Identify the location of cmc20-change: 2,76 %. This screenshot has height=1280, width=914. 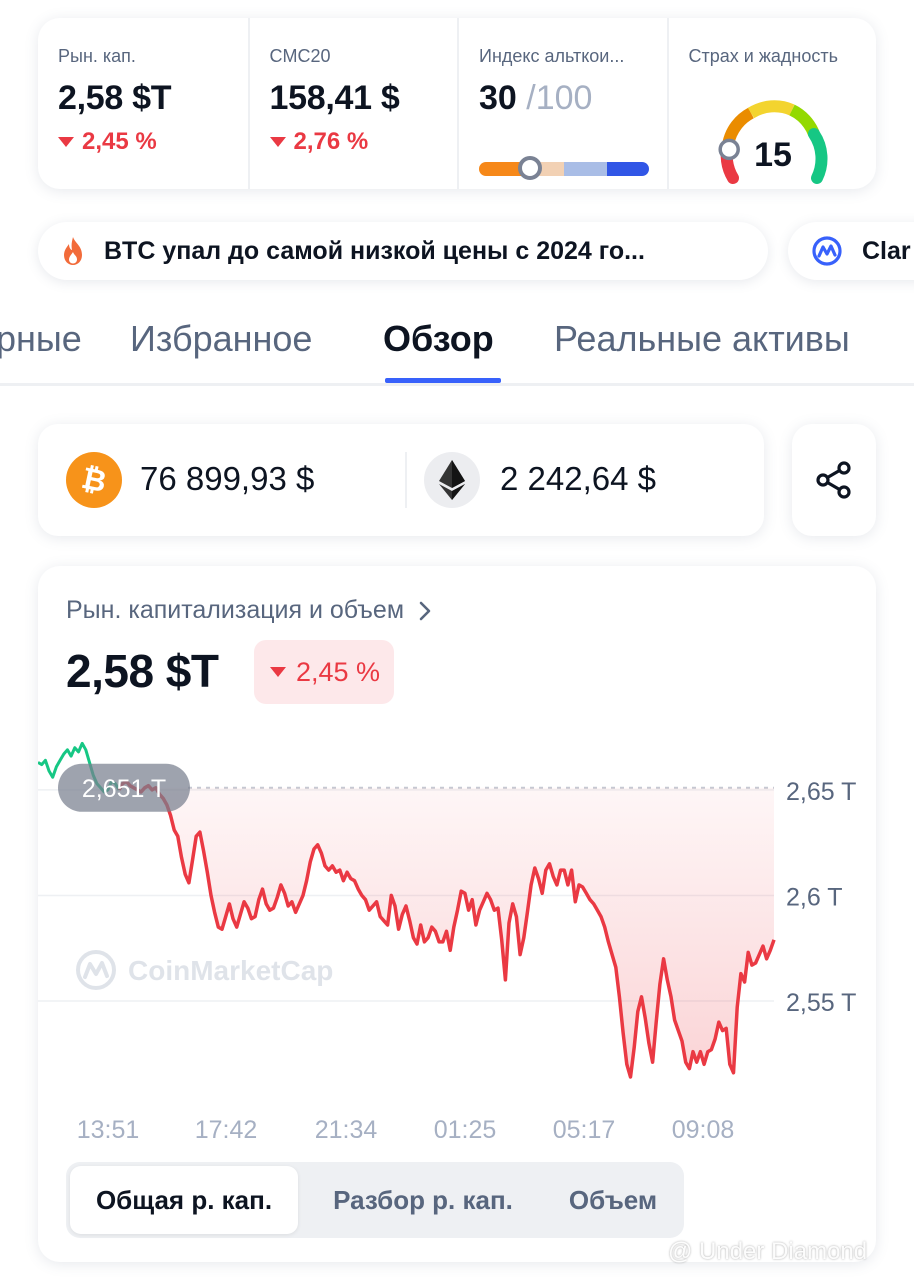
(363, 142).